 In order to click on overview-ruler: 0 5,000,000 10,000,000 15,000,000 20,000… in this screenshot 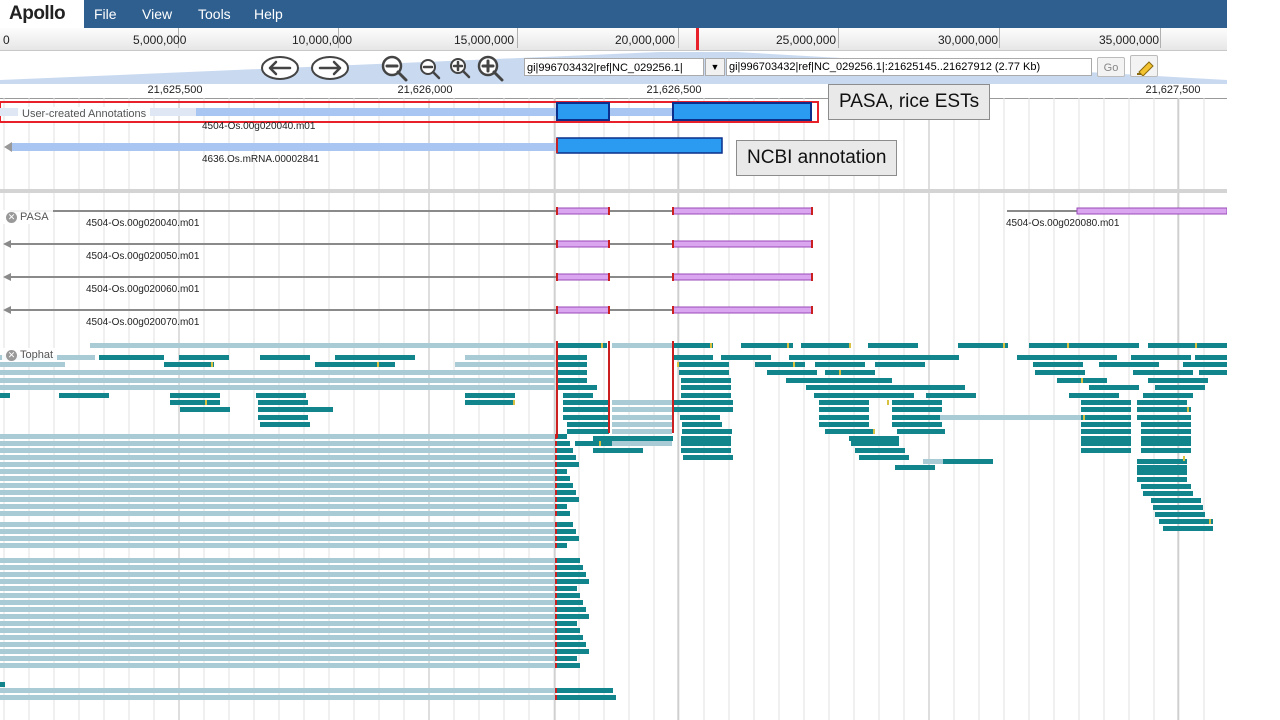, I will do `click(613, 39)`.